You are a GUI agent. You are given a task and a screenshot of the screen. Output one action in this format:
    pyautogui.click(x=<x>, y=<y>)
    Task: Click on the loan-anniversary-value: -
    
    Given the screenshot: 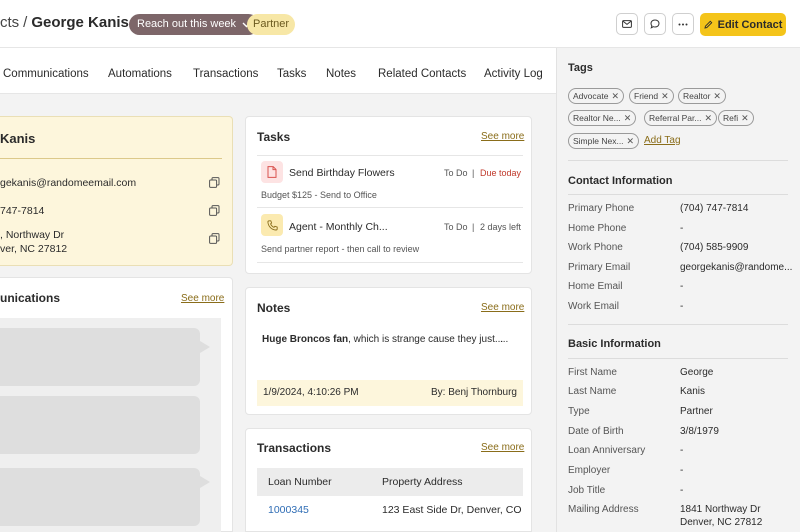 What is the action you would take?
    pyautogui.click(x=682, y=450)
    